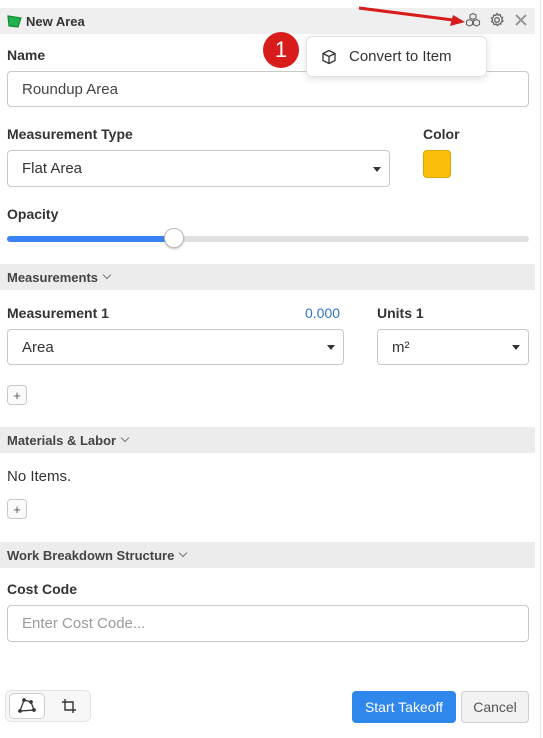 The image size is (543, 738). Describe the element at coordinates (521, 20) in the screenshot. I see `close-icon` at that location.